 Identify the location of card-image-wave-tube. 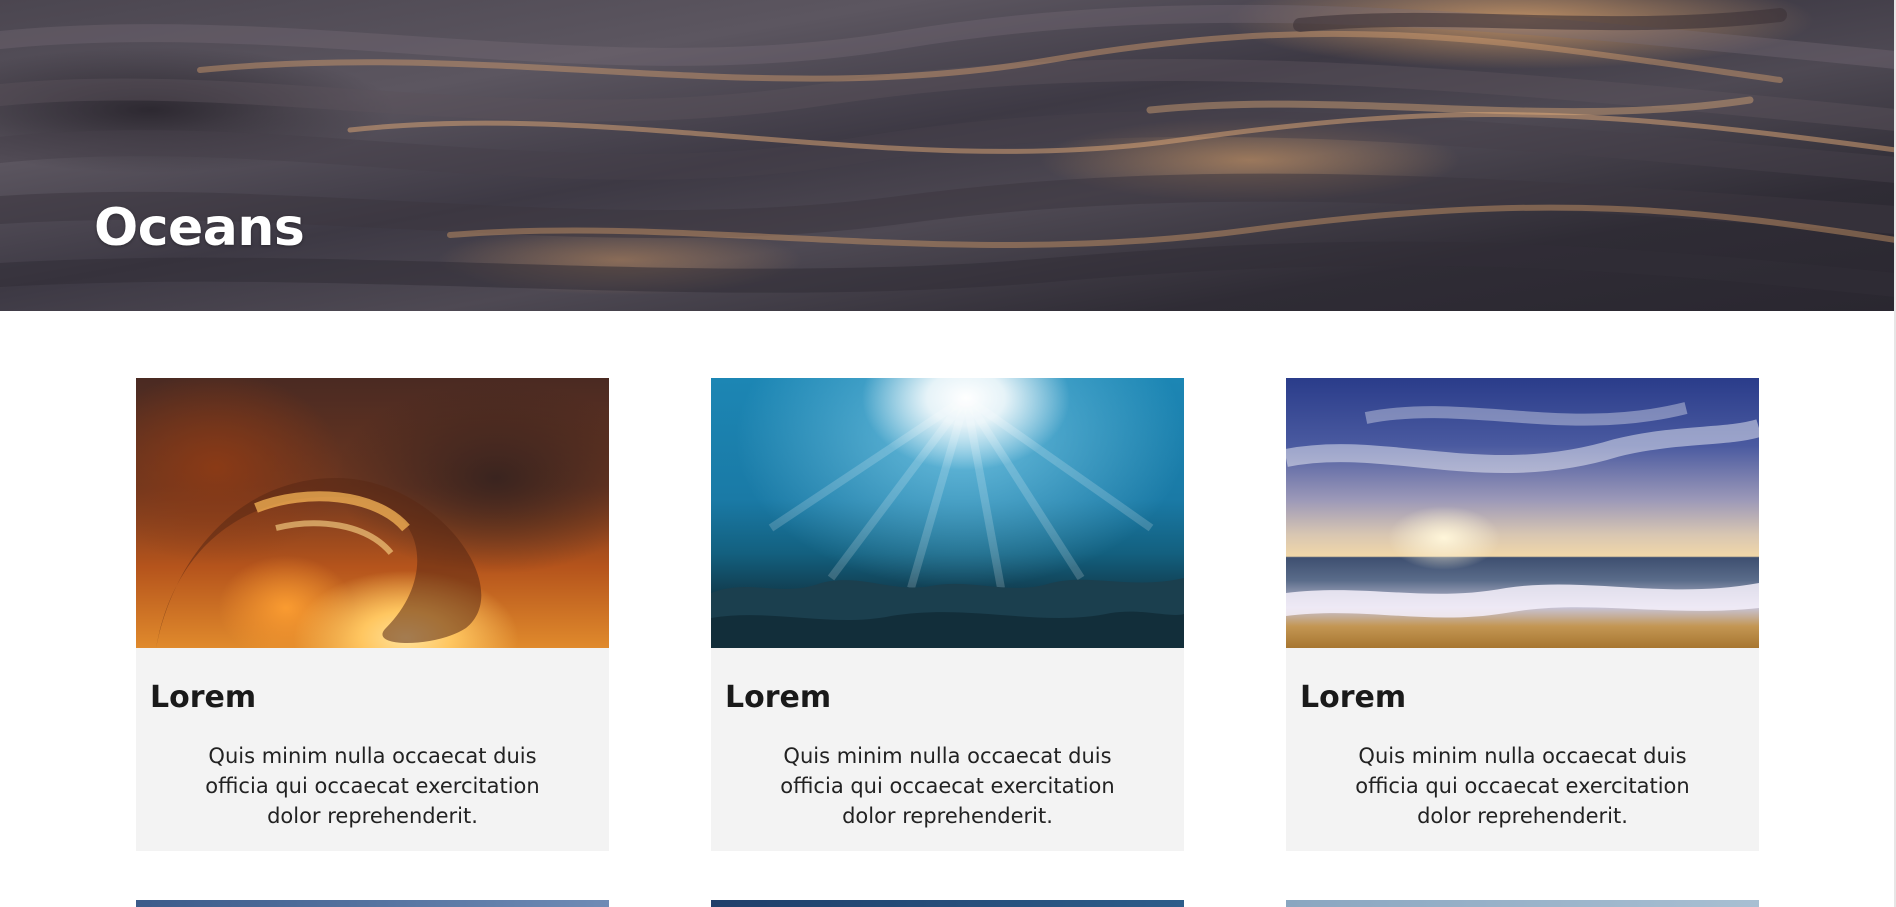
(372, 513).